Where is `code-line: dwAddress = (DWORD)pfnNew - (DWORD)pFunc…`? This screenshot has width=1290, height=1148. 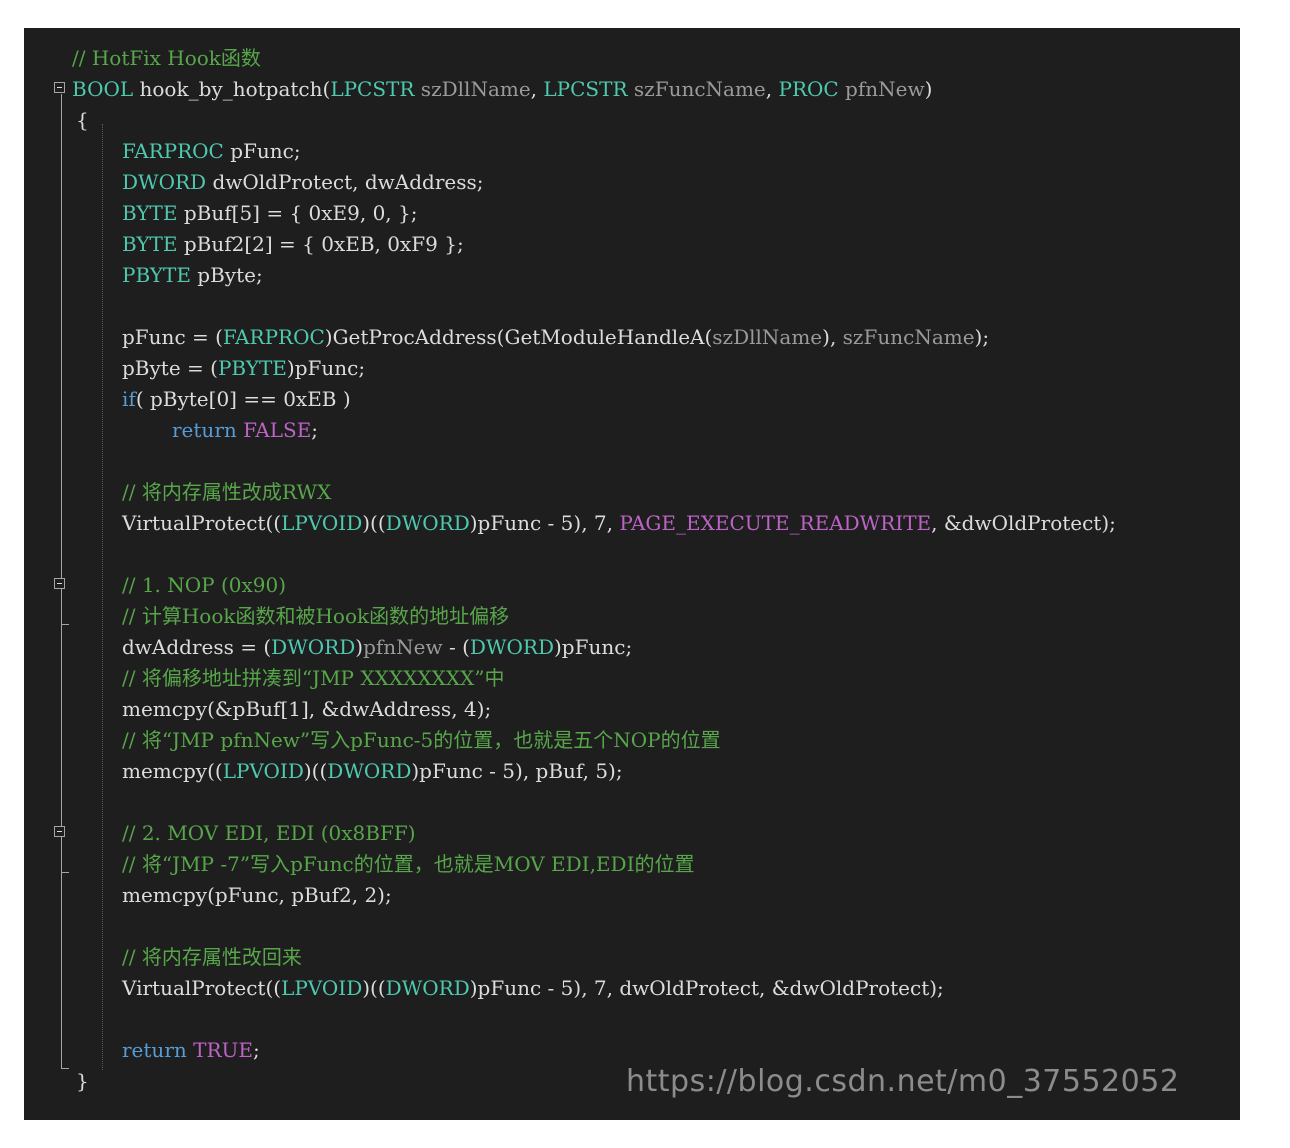
code-line: dwAddress = (DWORD)pfnNew - (DWORD)pFunc… is located at coordinates (377, 647).